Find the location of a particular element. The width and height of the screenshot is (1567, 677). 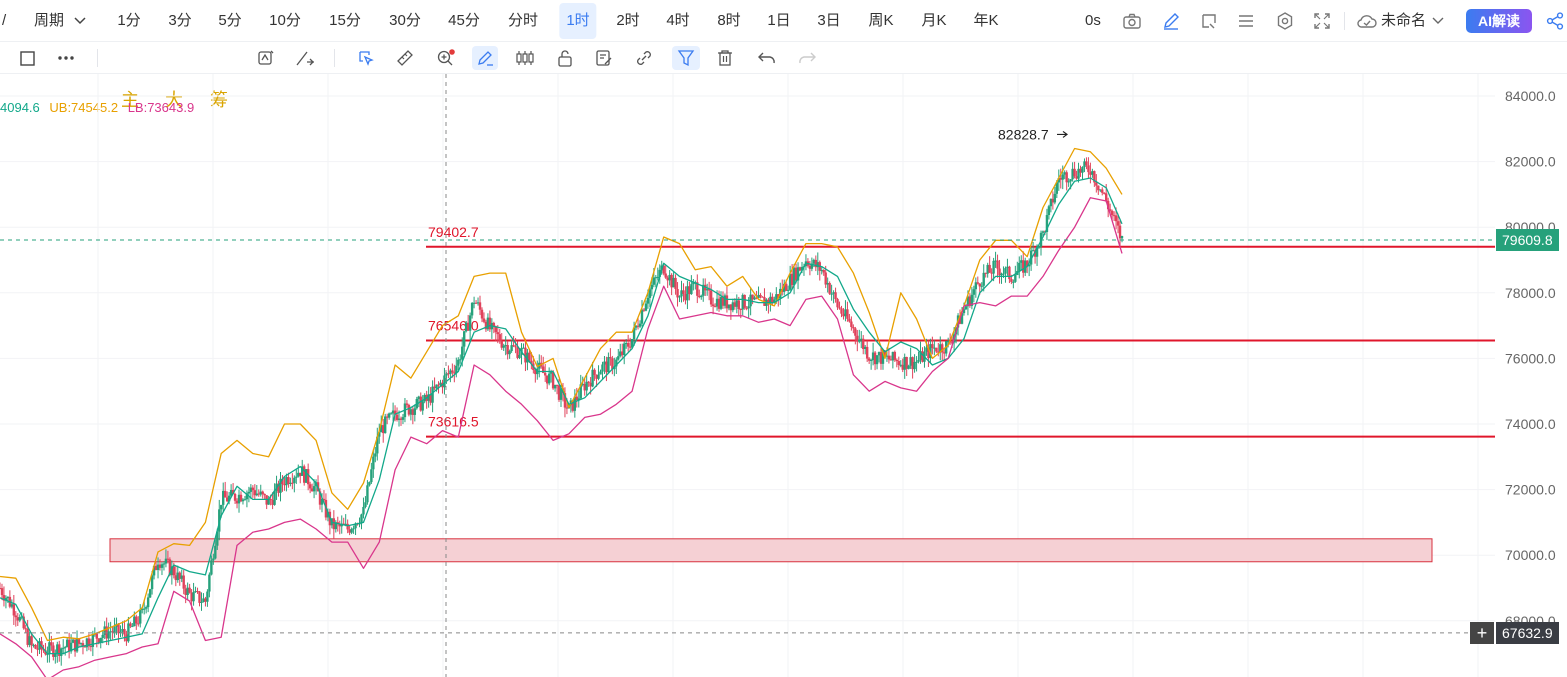

candles-icon is located at coordinates (525, 58).